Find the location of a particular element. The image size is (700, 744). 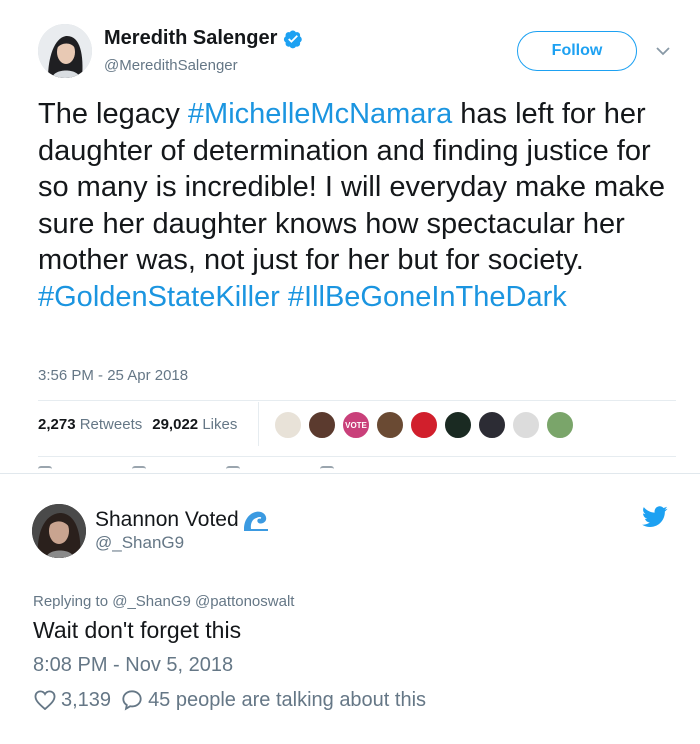

reply-icon is located at coordinates (45, 469).